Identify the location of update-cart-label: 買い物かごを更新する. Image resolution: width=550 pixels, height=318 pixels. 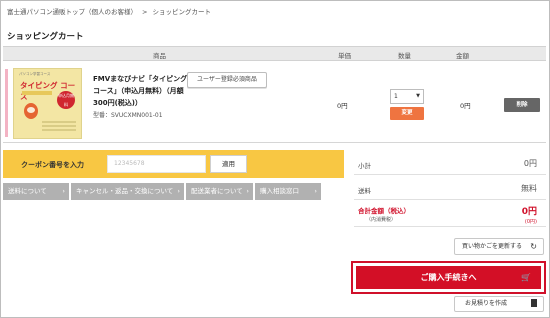
(492, 246).